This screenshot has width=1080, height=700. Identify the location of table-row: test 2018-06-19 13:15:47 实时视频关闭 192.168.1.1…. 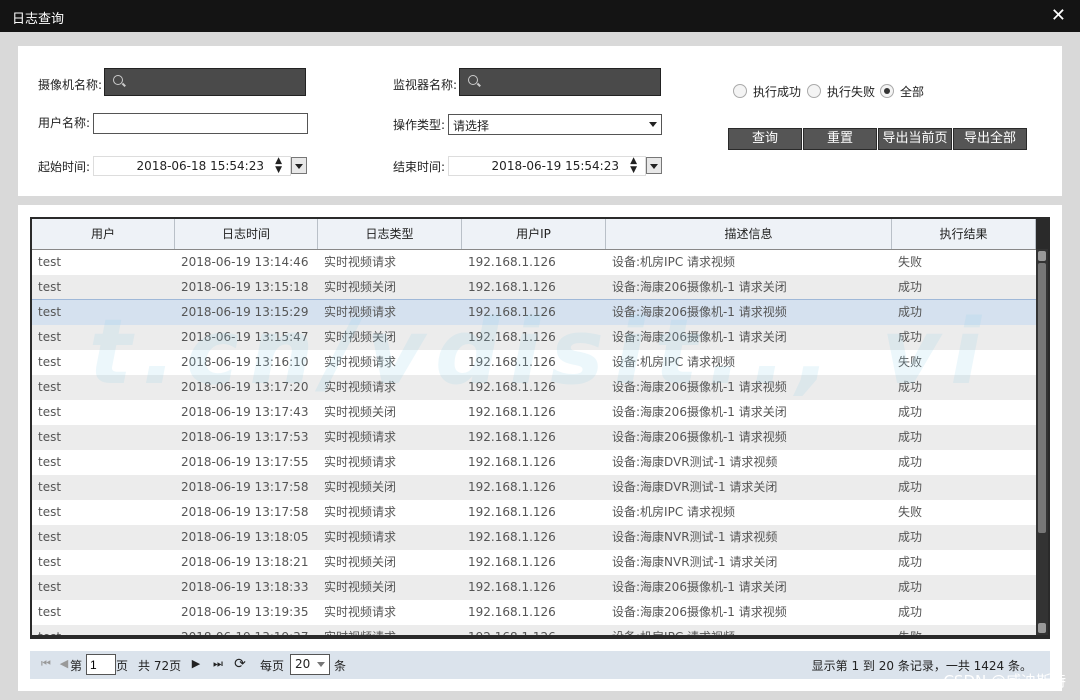
(534, 337).